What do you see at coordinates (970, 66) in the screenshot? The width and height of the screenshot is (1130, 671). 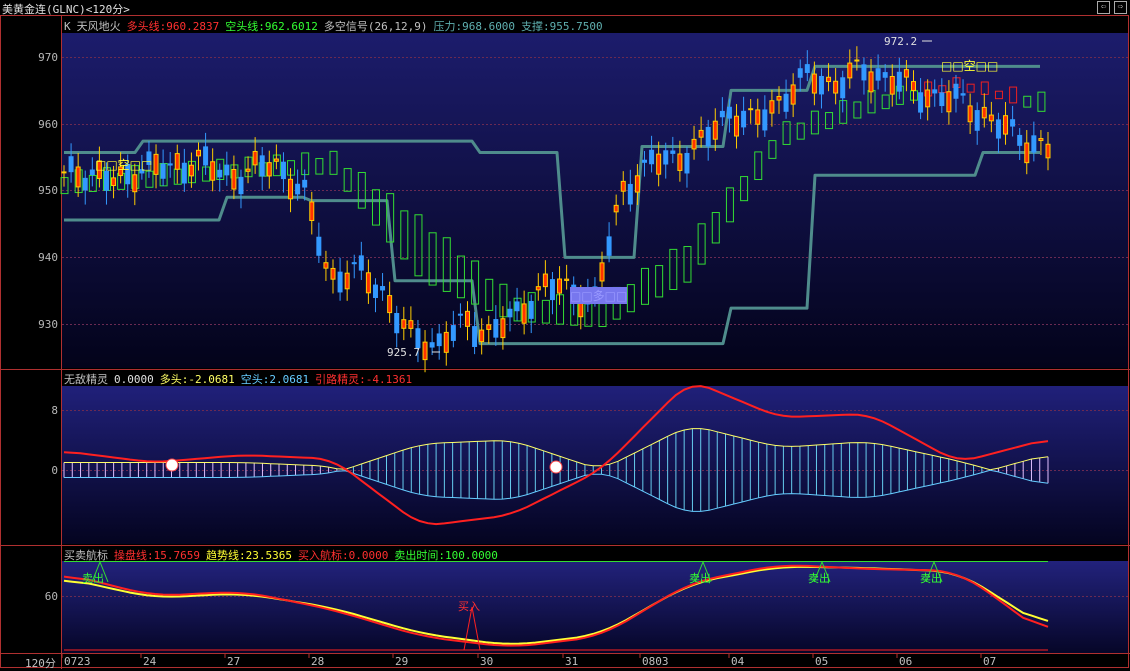 I see `short-signal-box-right: □□空□□` at bounding box center [970, 66].